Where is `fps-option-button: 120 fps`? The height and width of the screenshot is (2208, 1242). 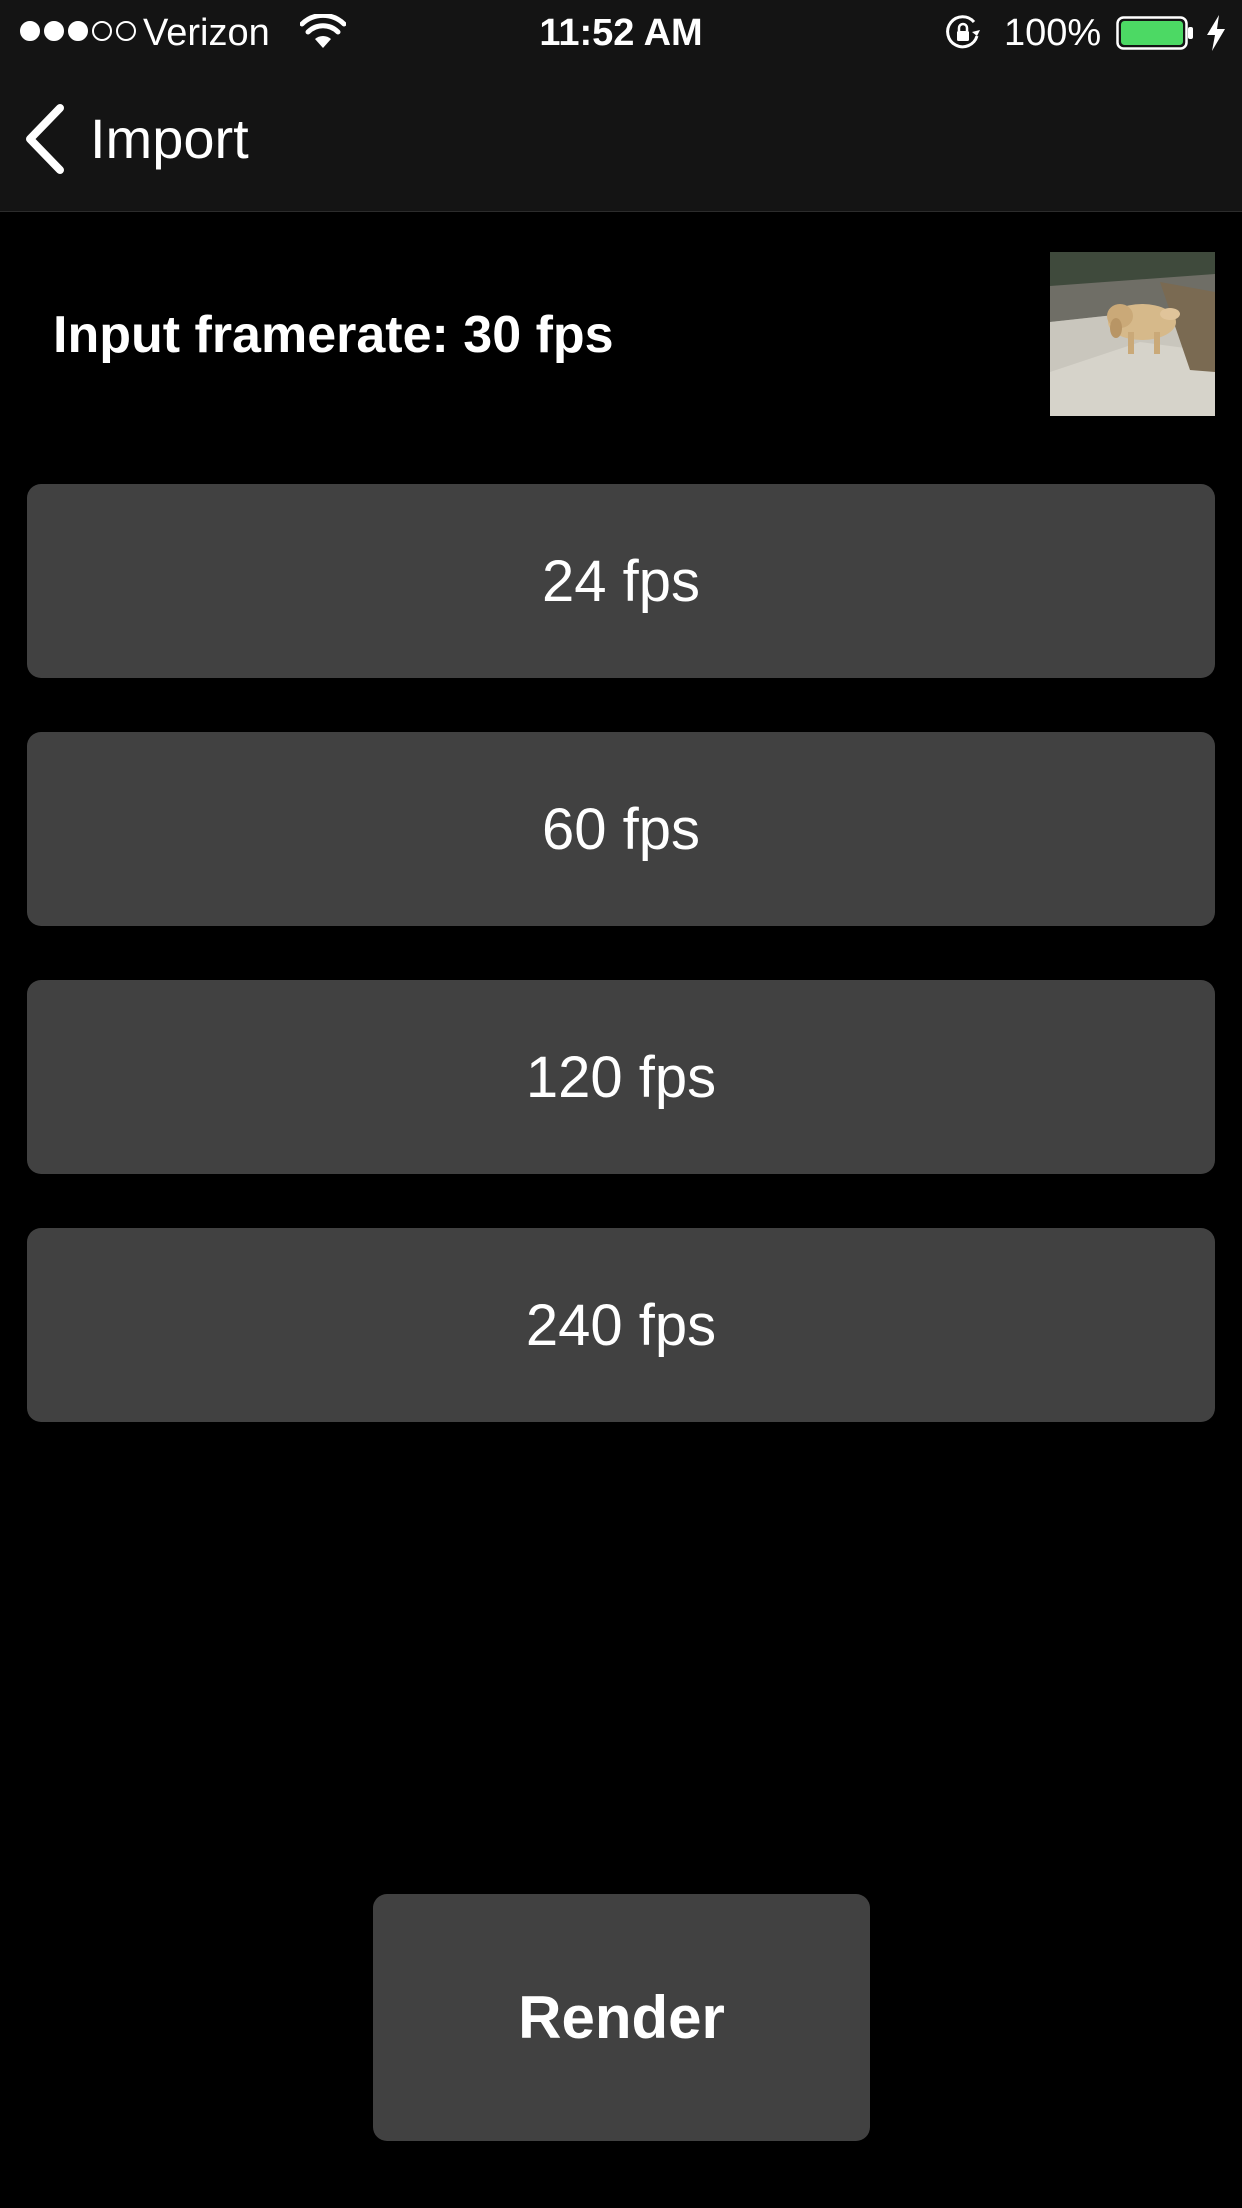
fps-option-button: 120 fps is located at coordinates (621, 1077).